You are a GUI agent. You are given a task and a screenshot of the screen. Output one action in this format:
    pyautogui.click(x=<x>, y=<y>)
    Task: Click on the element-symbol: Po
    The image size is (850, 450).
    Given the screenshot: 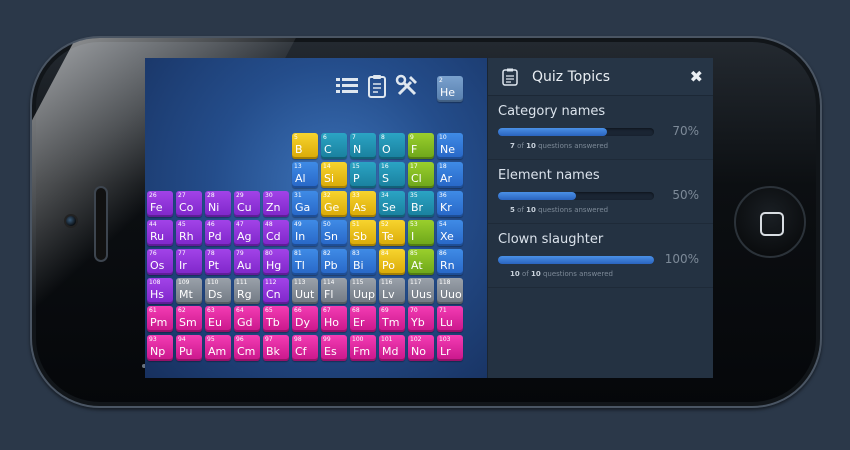 What is the action you would take?
    pyautogui.click(x=388, y=265)
    